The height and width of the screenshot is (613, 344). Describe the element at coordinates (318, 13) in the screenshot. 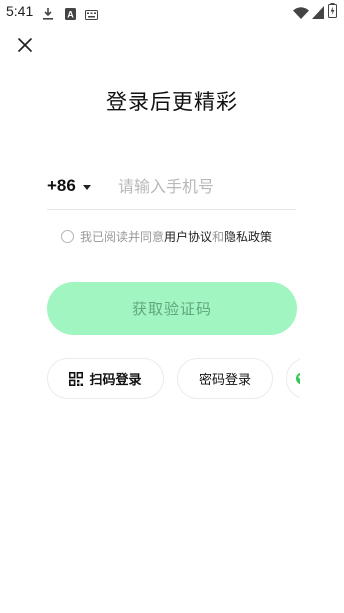

I see `signal-icon` at that location.